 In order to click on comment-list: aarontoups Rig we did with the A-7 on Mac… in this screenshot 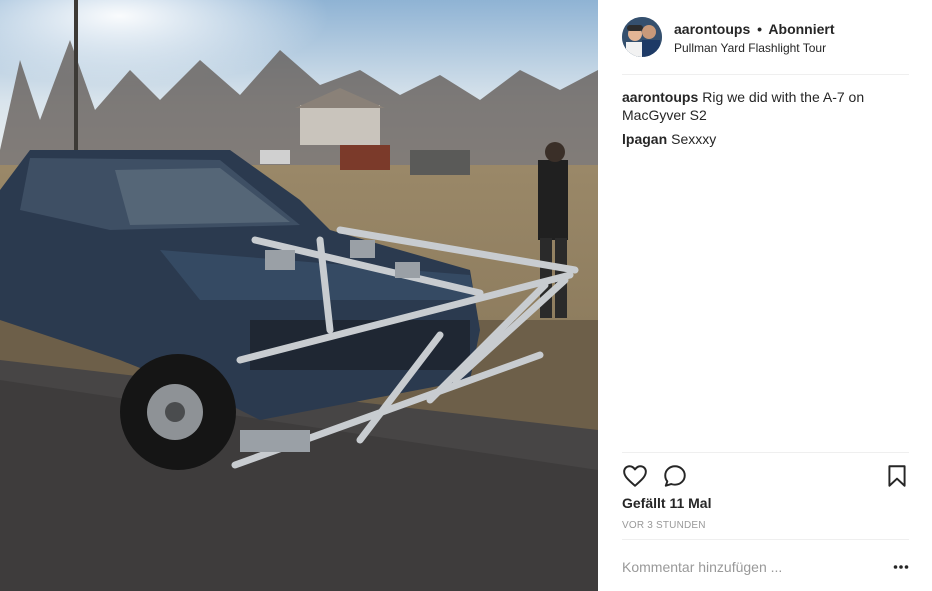, I will do `click(765, 121)`.